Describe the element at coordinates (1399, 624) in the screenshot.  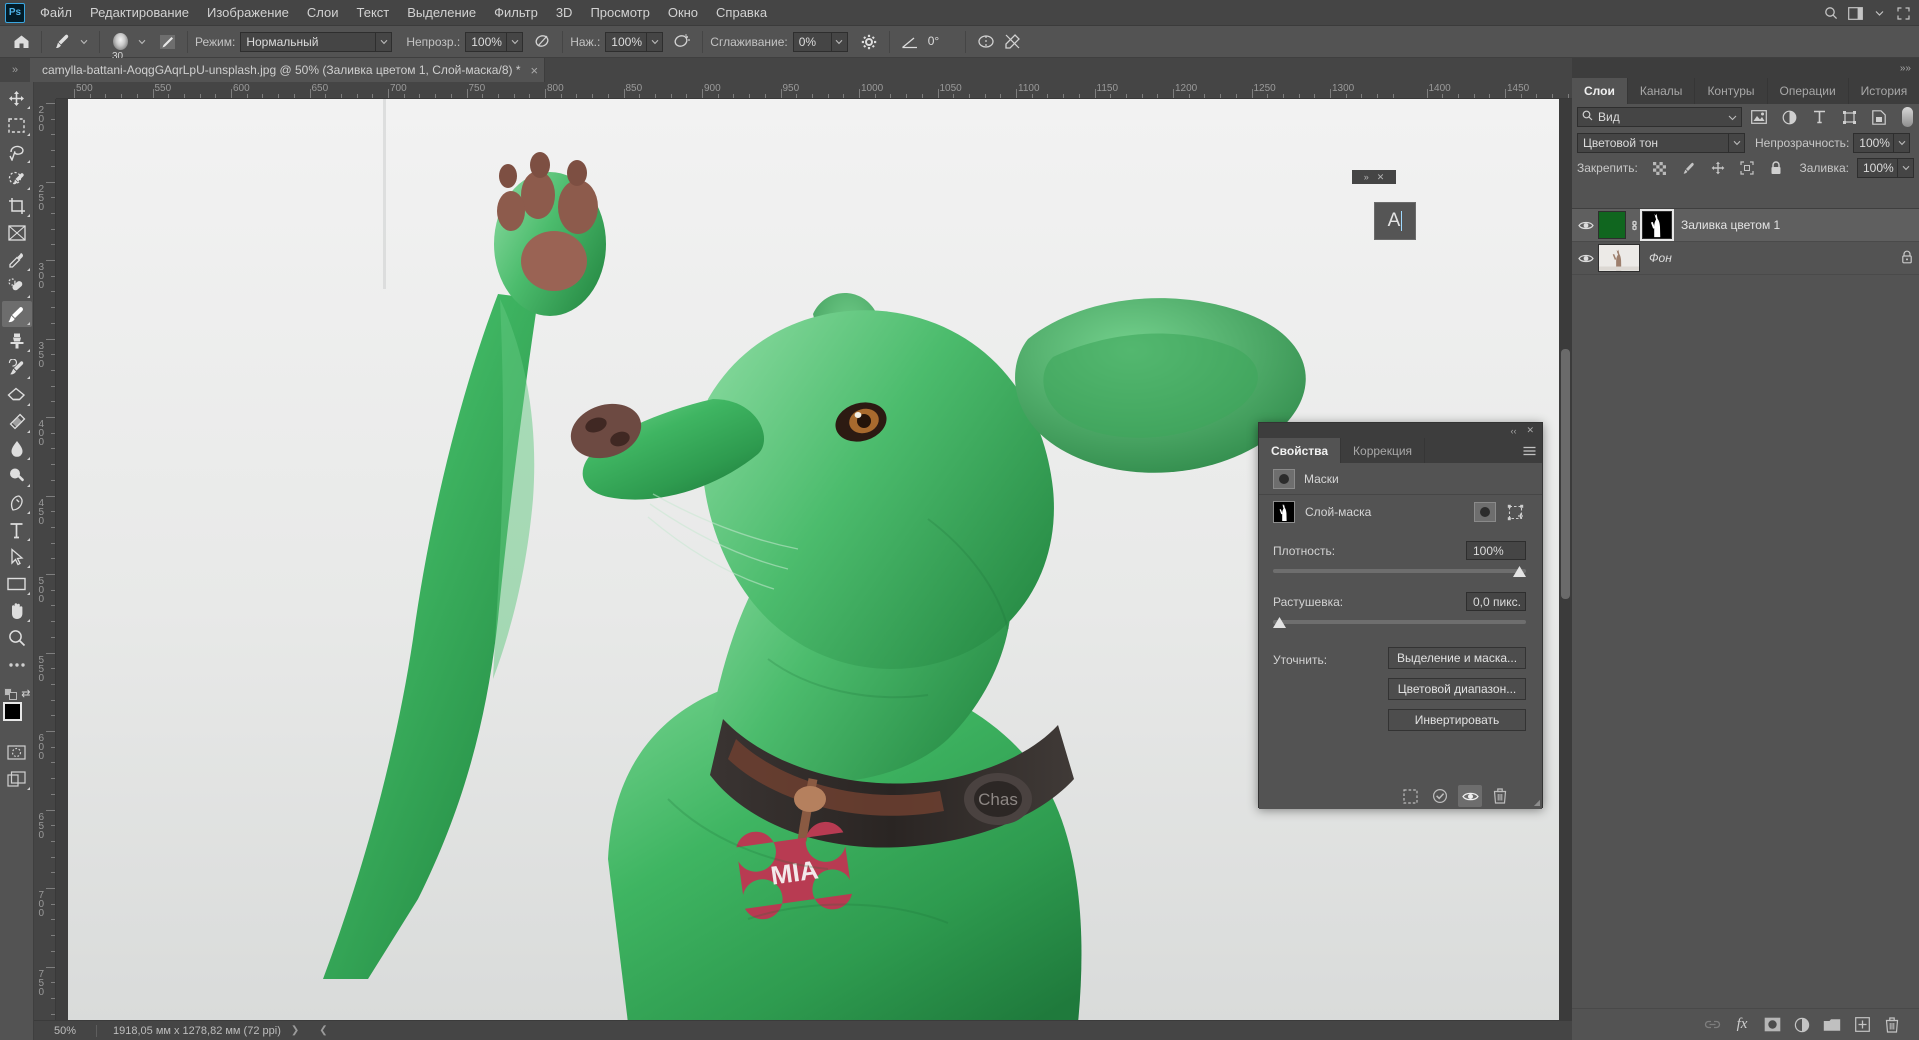
I see `feather-slider` at that location.